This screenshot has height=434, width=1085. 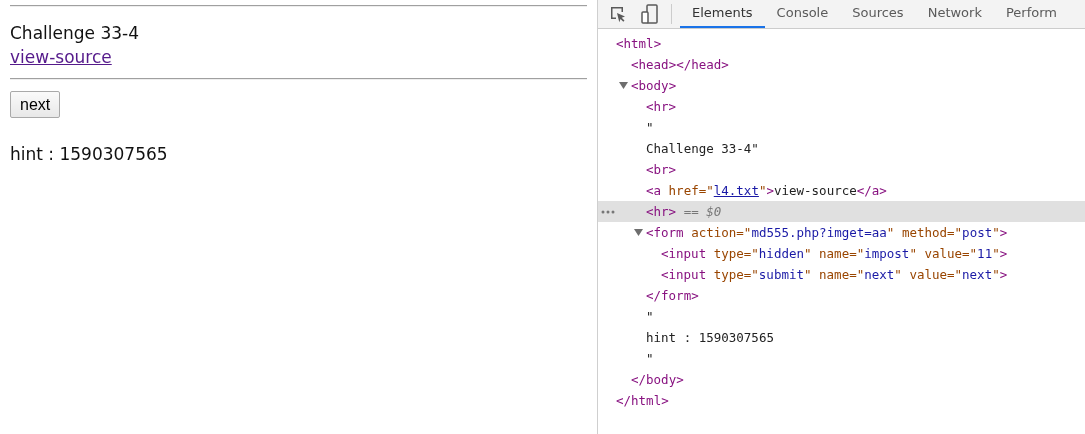 What do you see at coordinates (702, 148) in the screenshot?
I see `code-line: Challenge 33-4"` at bounding box center [702, 148].